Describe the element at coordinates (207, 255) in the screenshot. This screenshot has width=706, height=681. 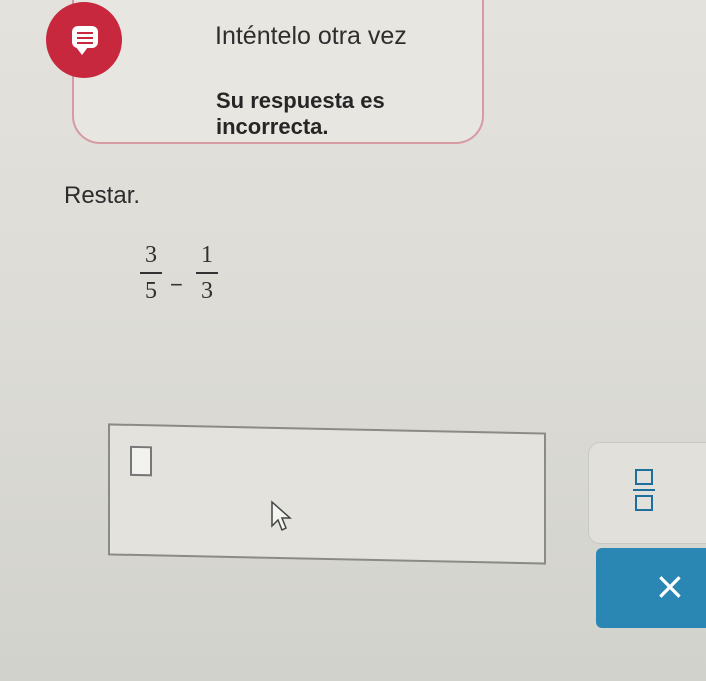
I see `fraction-2-numerator: 1` at that location.